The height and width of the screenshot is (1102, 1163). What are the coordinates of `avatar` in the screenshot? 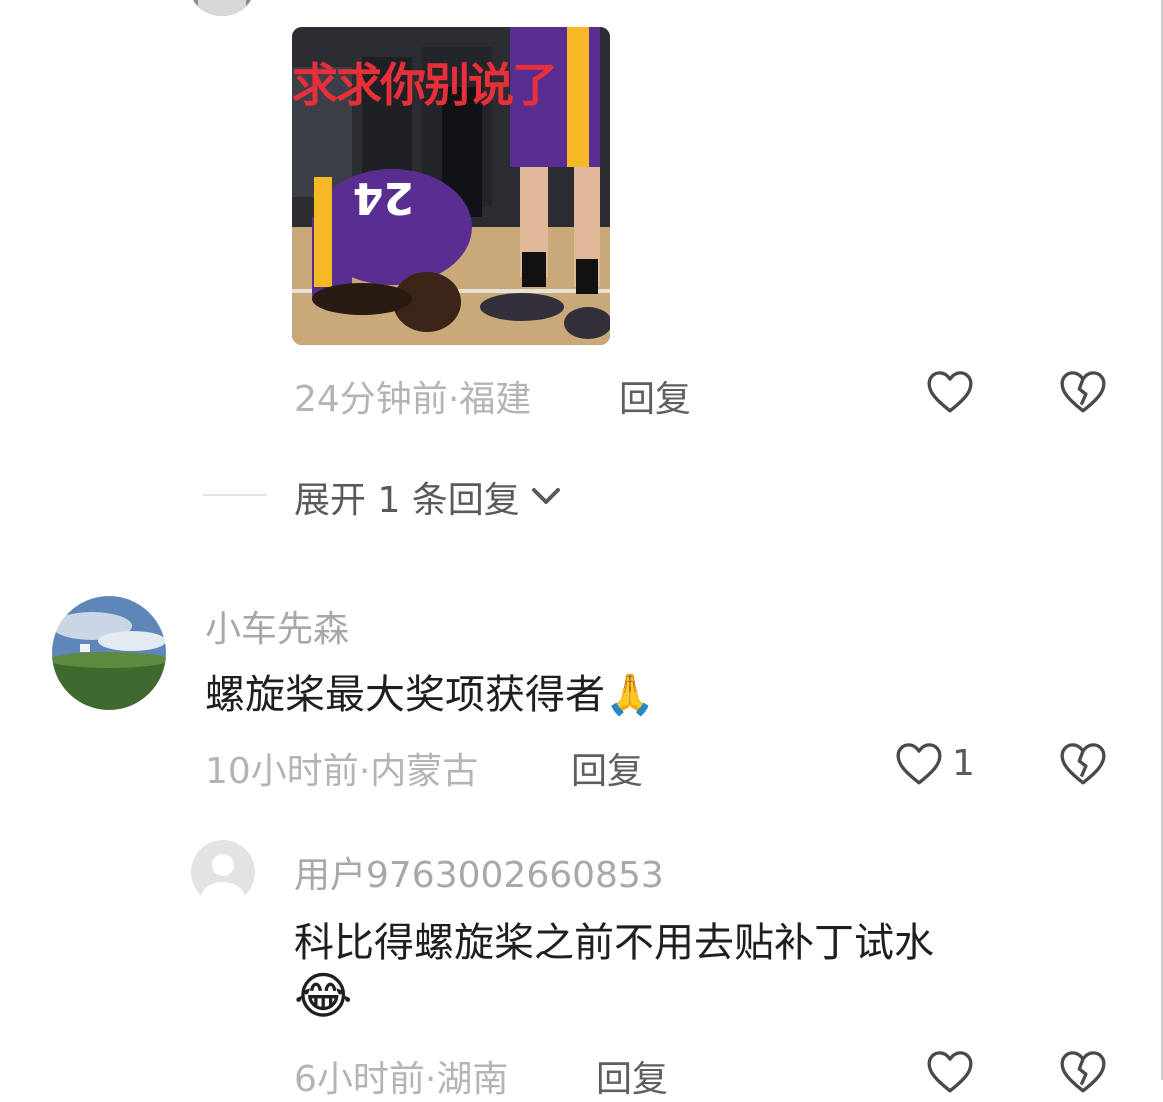 It's located at (109, 653).